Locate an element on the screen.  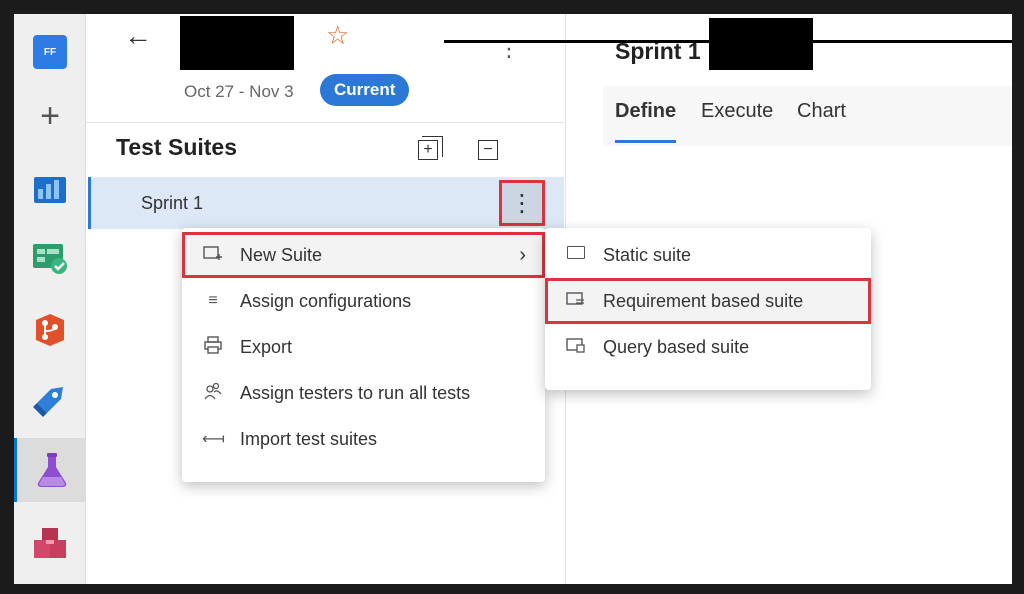
plus-icon: + is located at coordinates (50, 116).